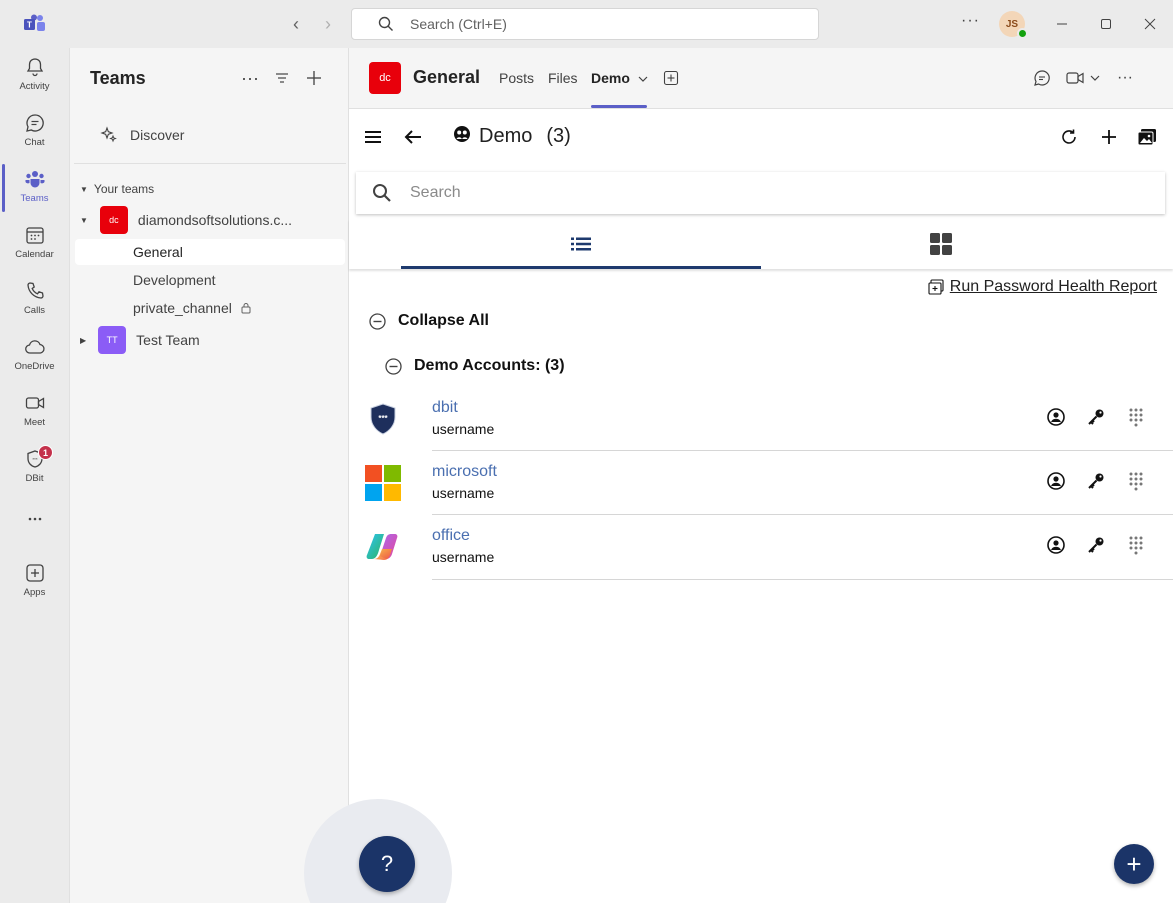  Describe the element at coordinates (413, 137) in the screenshot. I see `back-arrow-icon` at that location.